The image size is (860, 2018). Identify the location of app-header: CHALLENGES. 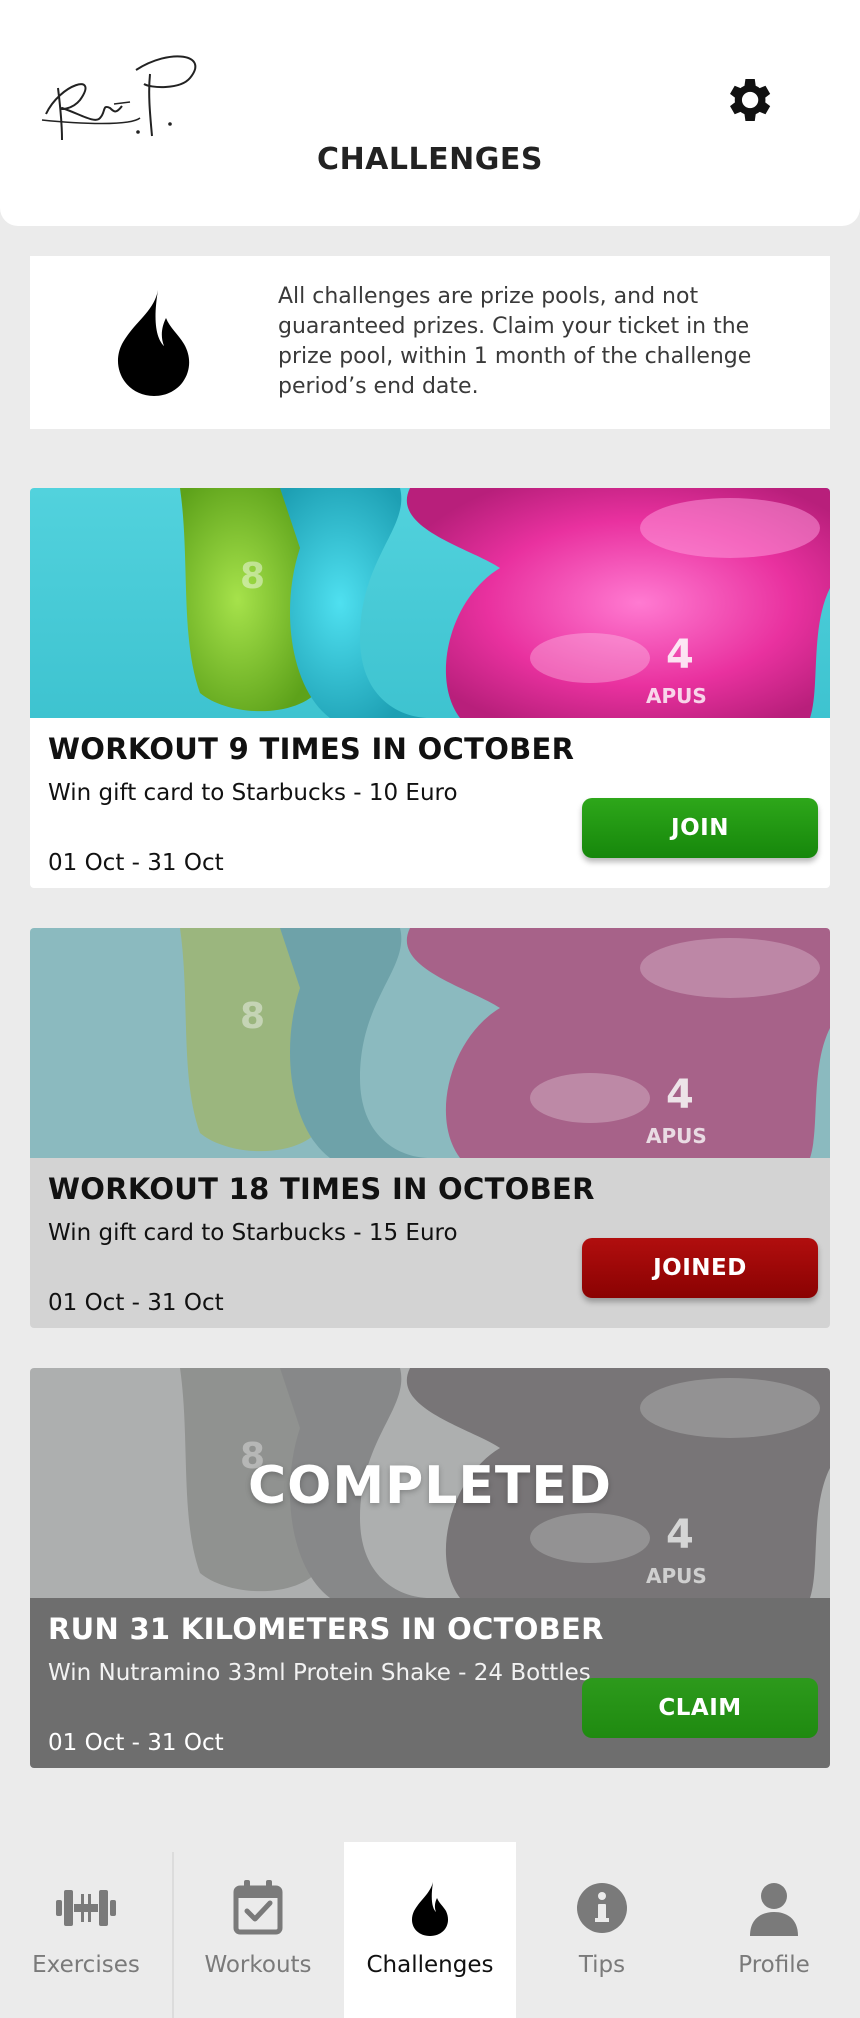
(430, 113).